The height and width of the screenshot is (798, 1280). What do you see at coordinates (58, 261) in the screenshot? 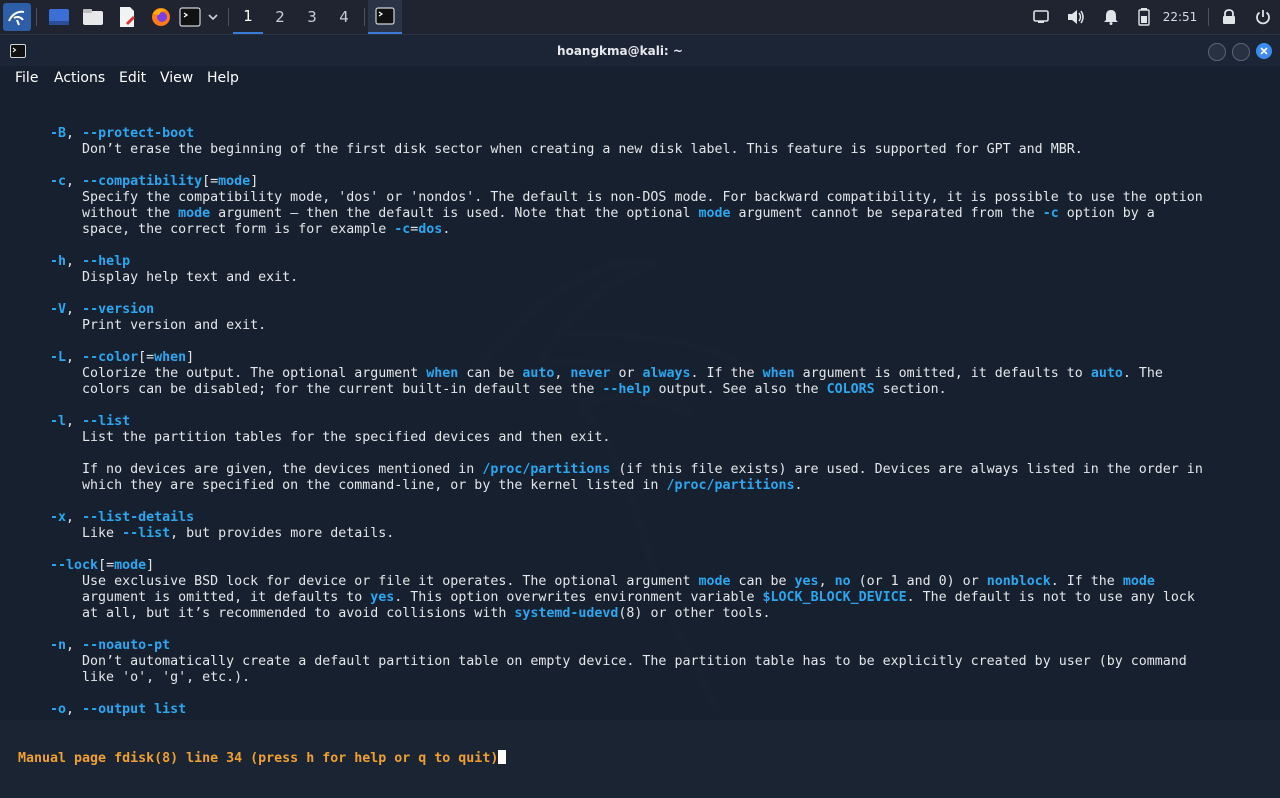
I see `man-option-text: -h` at bounding box center [58, 261].